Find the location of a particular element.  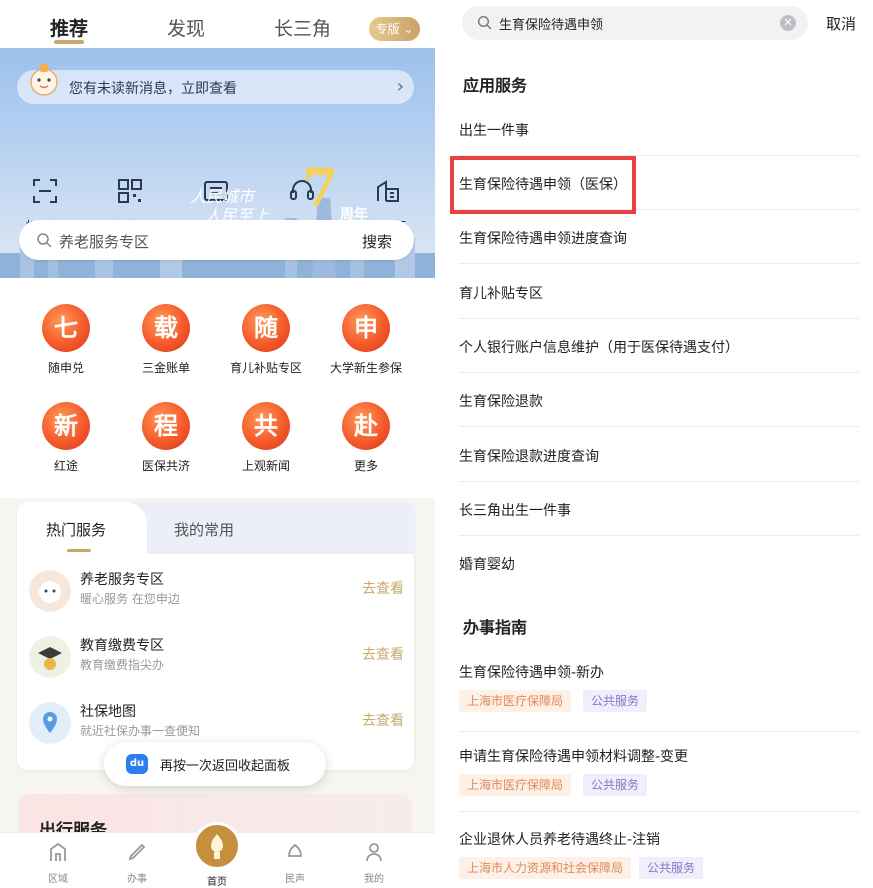

result-item: 个人银行账户信息维护（用于医保待遇支付） is located at coordinates (659, 346).